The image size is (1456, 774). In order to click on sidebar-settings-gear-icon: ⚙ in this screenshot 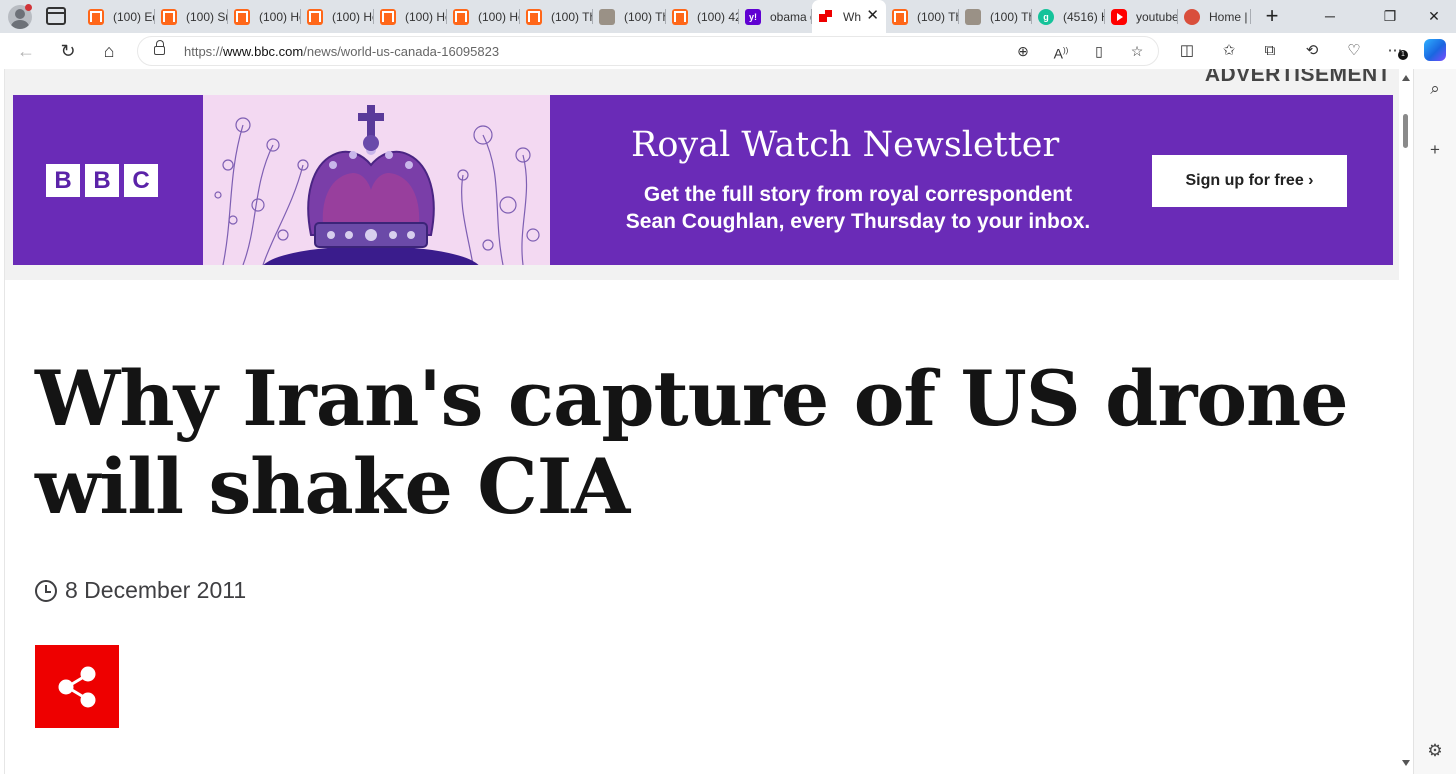, I will do `click(1435, 751)`.